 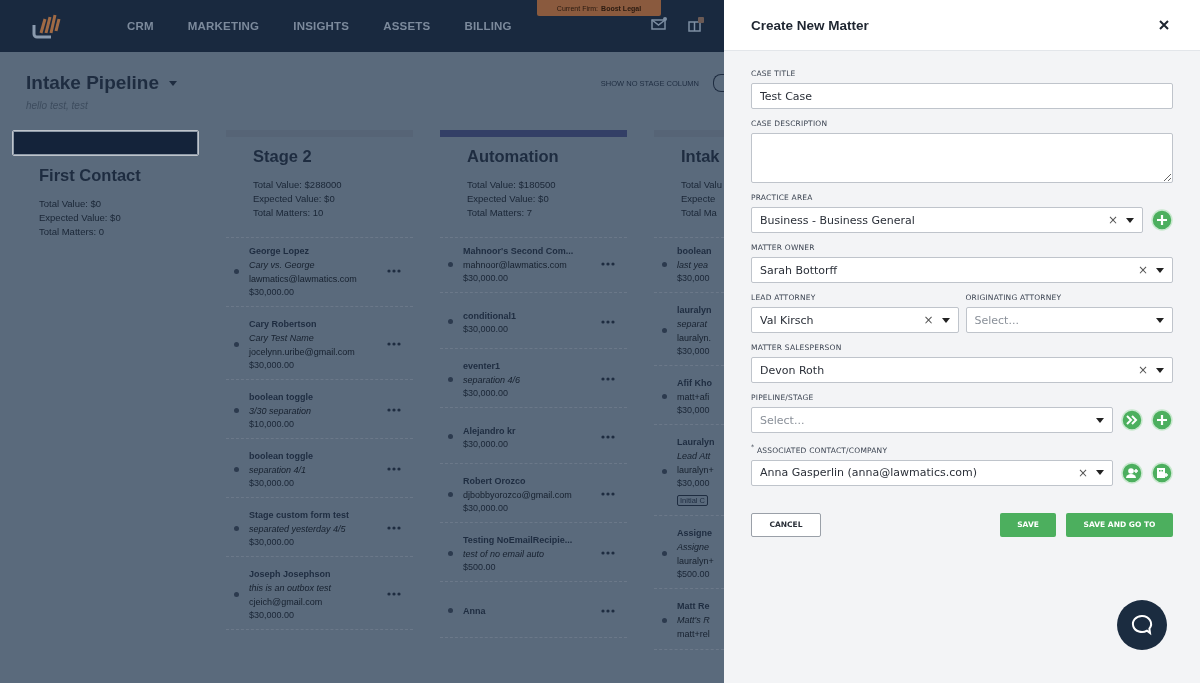 I want to click on stage-stat: Total Value: $0, so click(x=71, y=204).